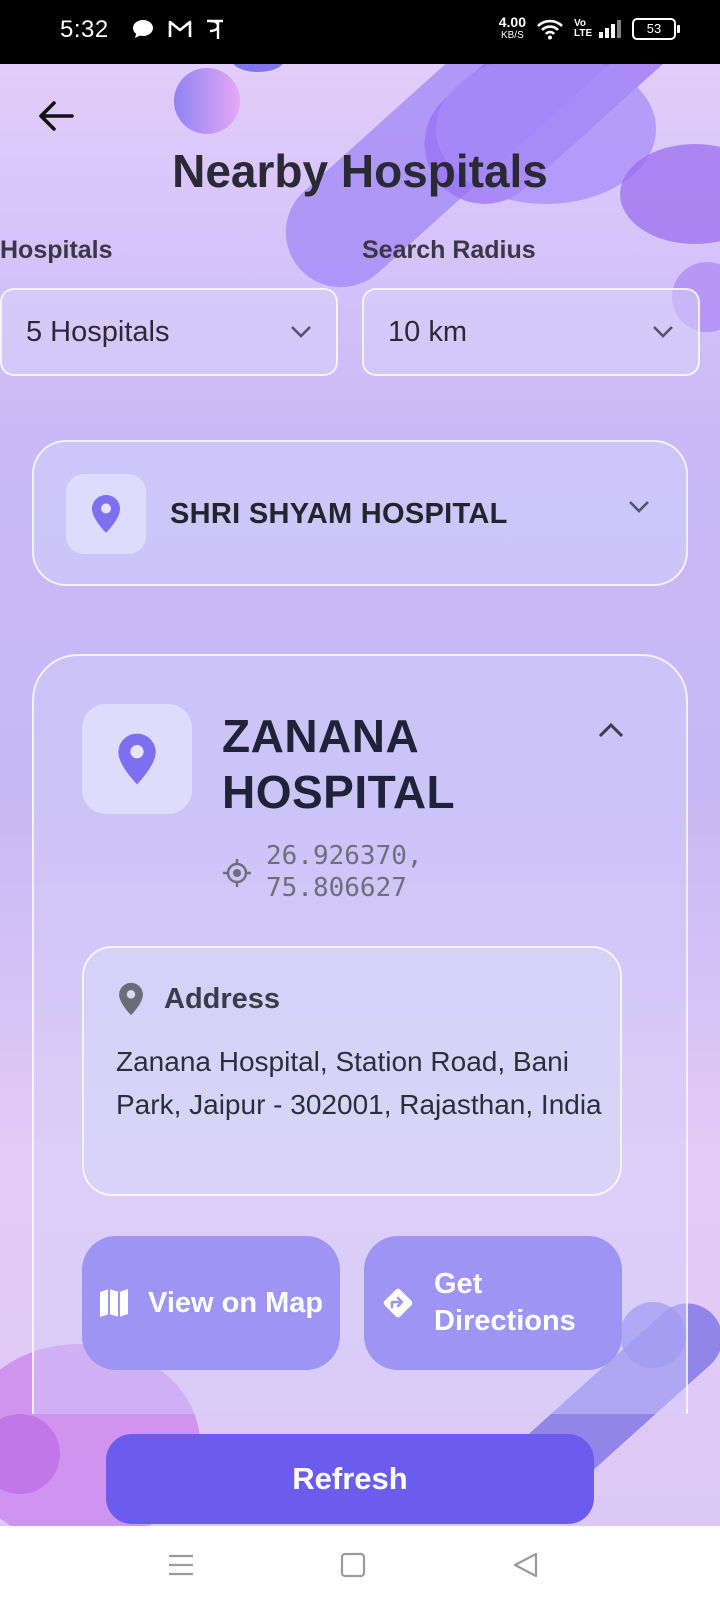 The height and width of the screenshot is (1612, 720). Describe the element at coordinates (84, 29) in the screenshot. I see `status-time: 5:32` at that location.